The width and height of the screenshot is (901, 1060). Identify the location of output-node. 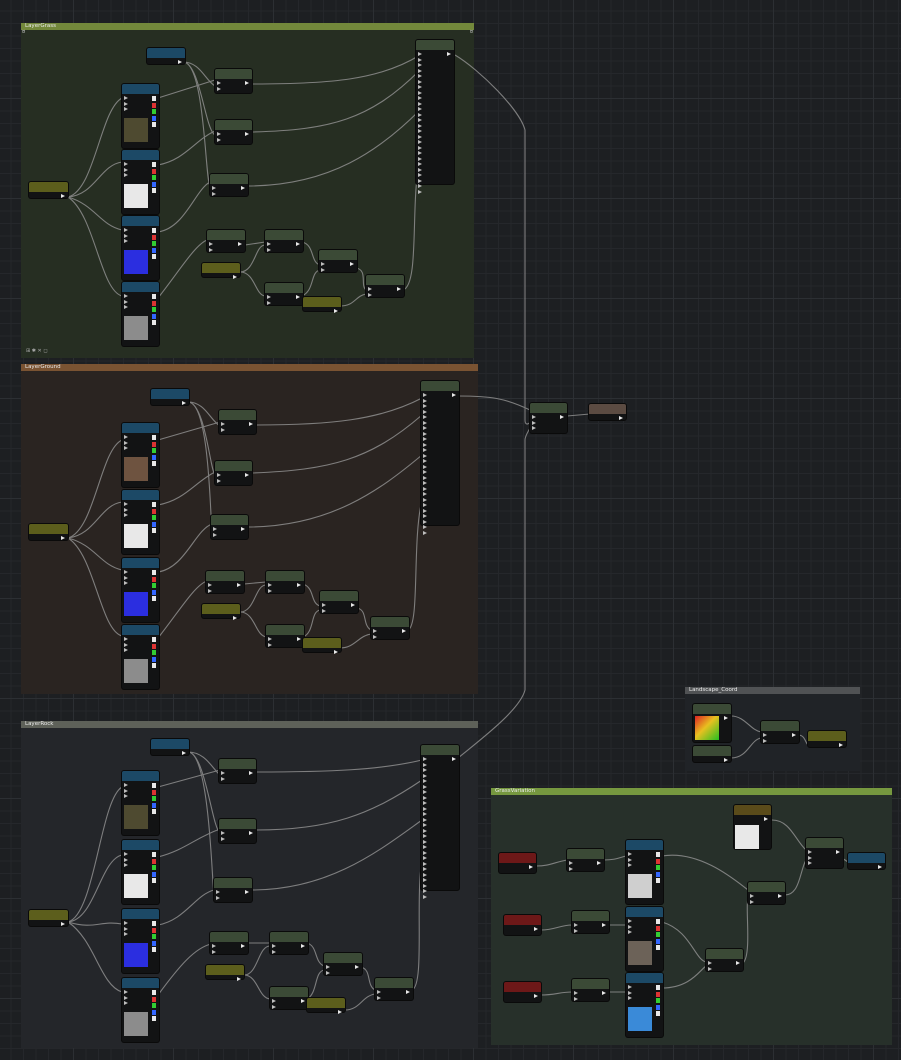
(827, 739).